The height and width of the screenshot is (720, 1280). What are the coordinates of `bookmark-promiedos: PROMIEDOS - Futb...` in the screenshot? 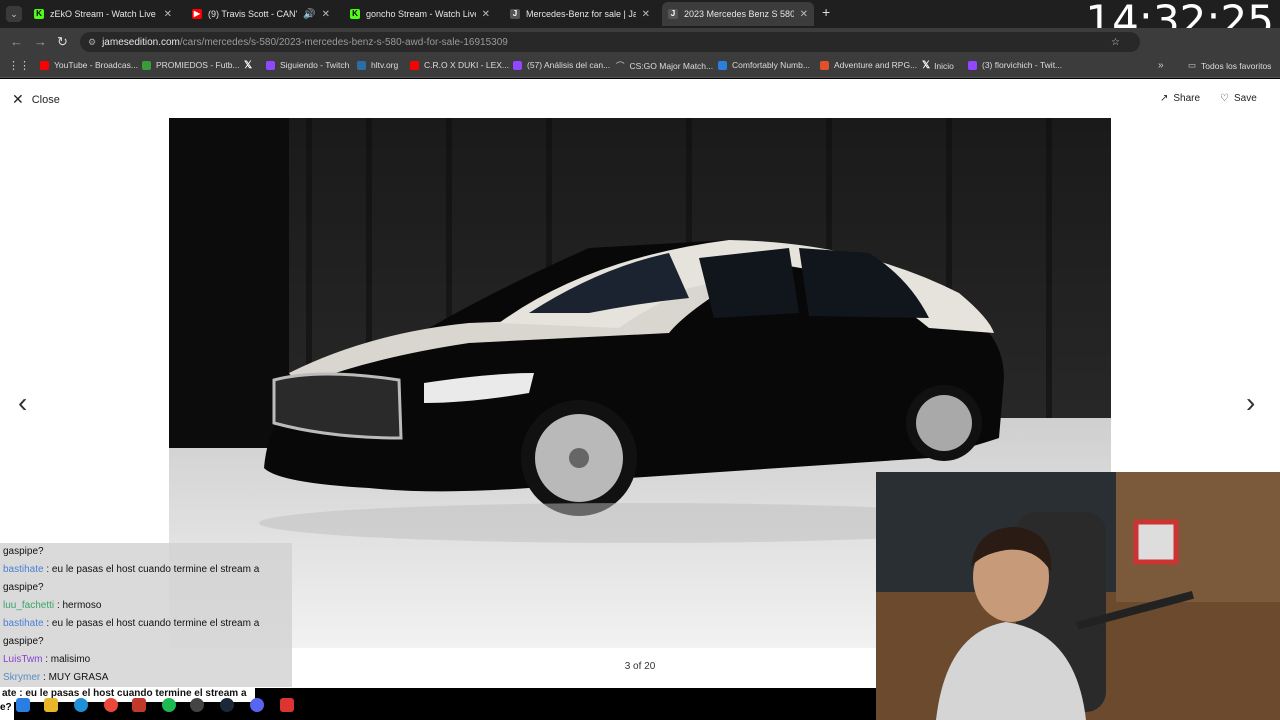 It's located at (191, 65).